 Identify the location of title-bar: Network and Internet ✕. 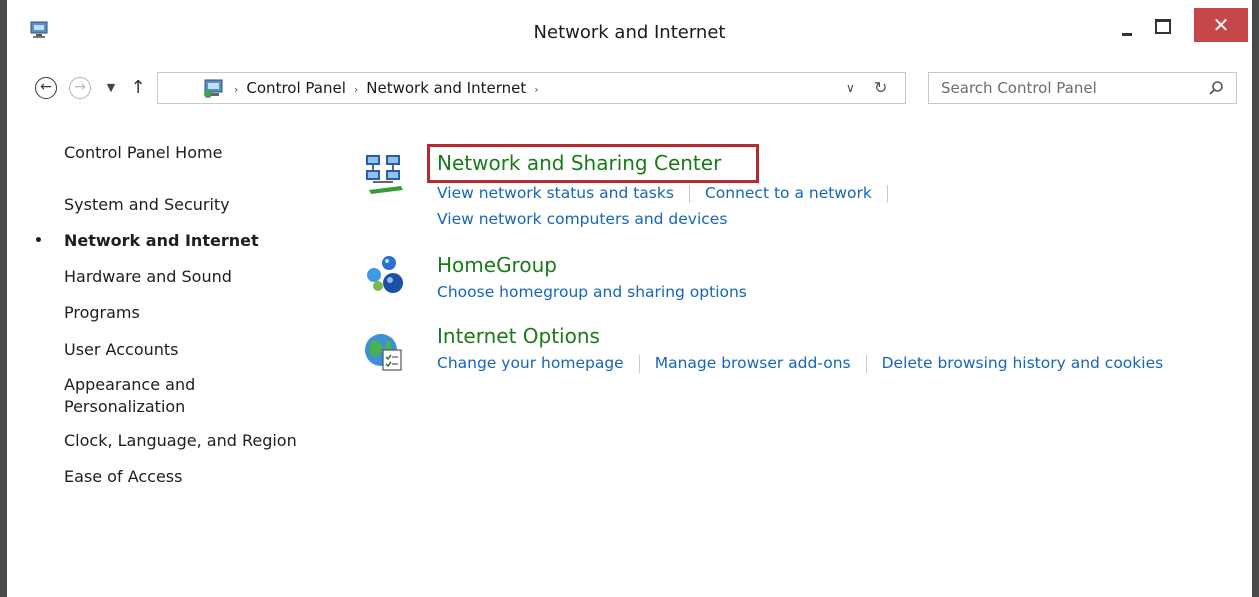
(629, 30).